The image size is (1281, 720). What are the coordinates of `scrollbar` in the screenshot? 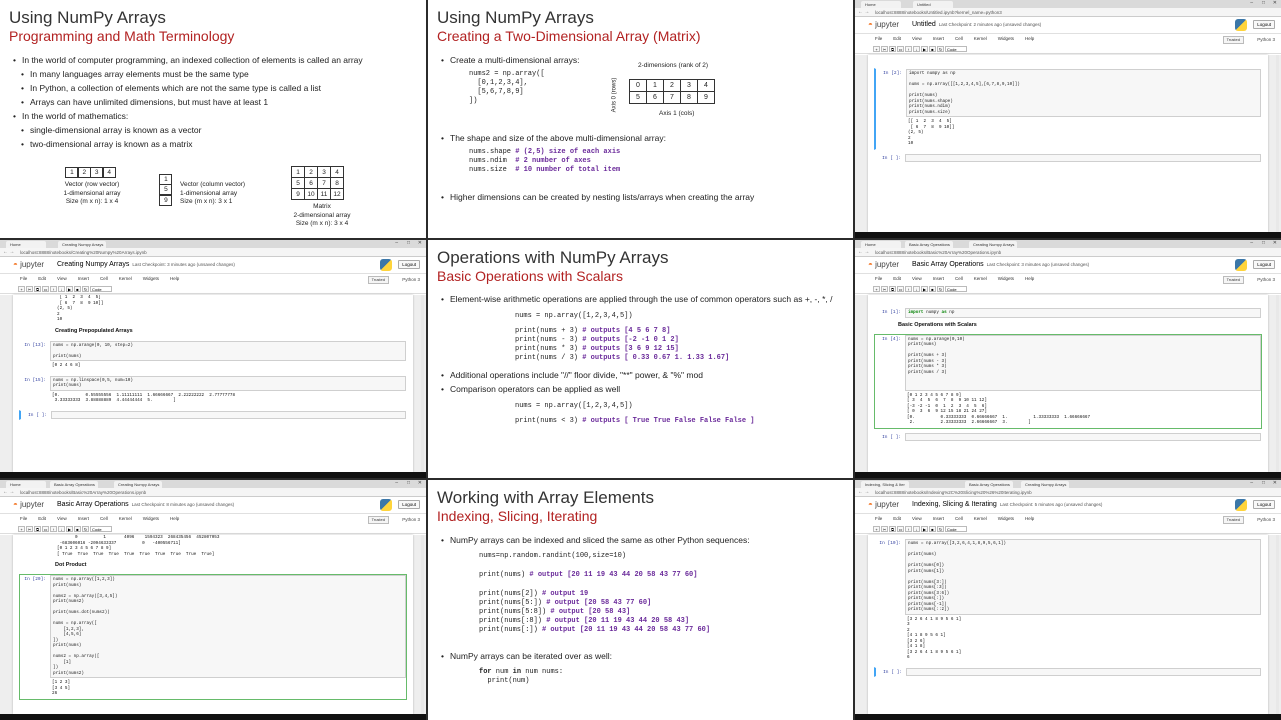 It's located at (1277, 143).